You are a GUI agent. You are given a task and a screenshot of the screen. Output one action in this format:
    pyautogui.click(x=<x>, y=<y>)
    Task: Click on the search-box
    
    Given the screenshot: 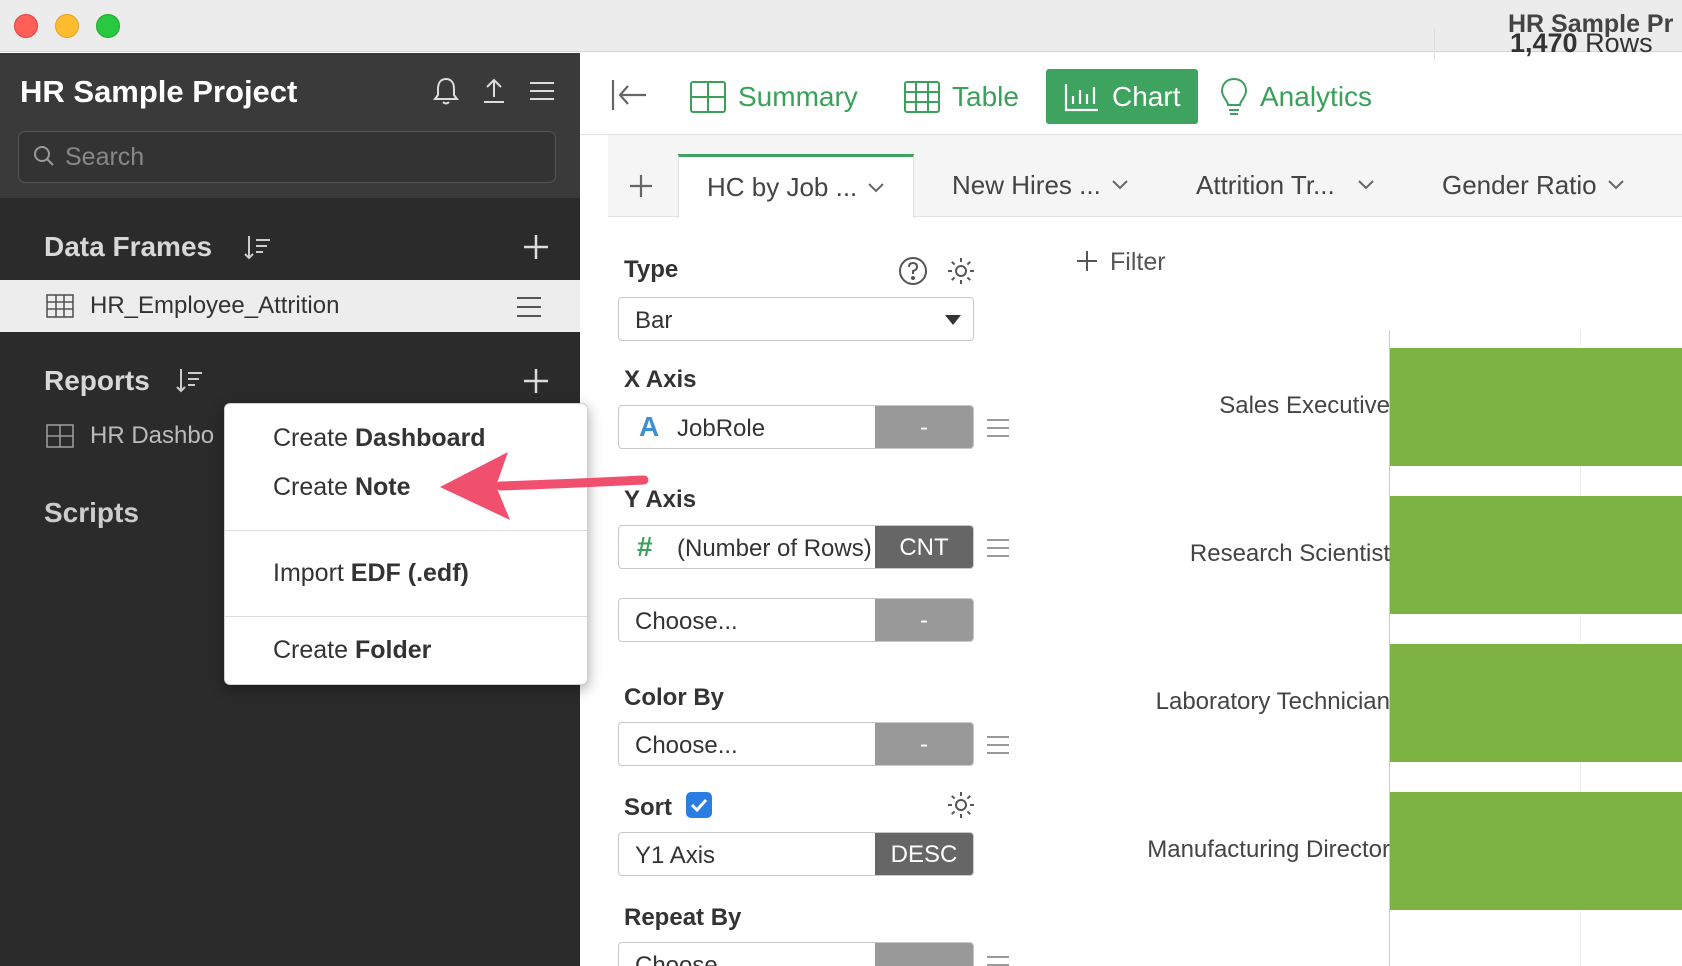 What is the action you would take?
    pyautogui.click(x=287, y=157)
    